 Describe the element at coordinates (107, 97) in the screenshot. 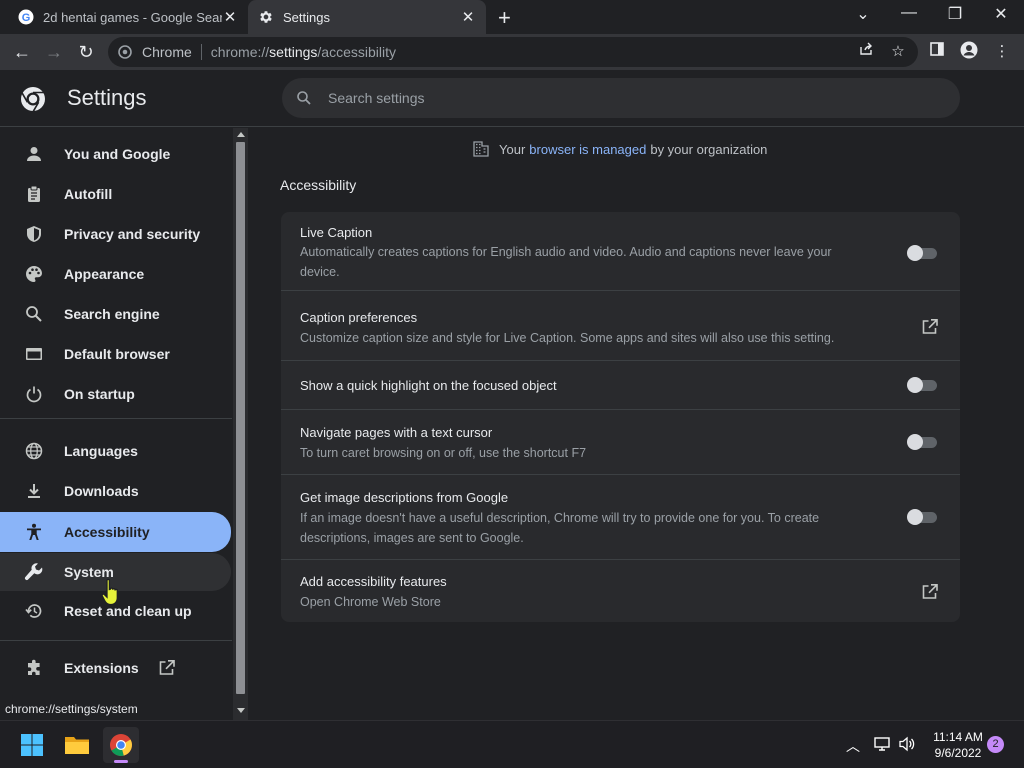

I see `page-title: Settings` at that location.